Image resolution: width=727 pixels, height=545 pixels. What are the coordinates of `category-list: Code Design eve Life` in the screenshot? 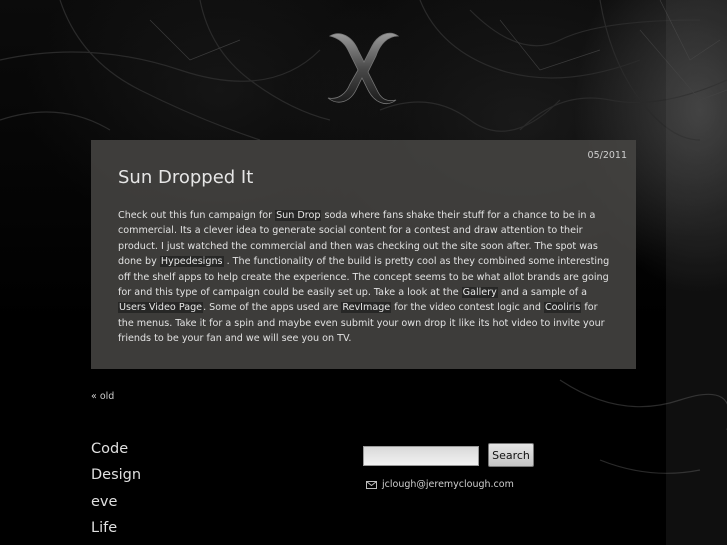 It's located at (116, 488).